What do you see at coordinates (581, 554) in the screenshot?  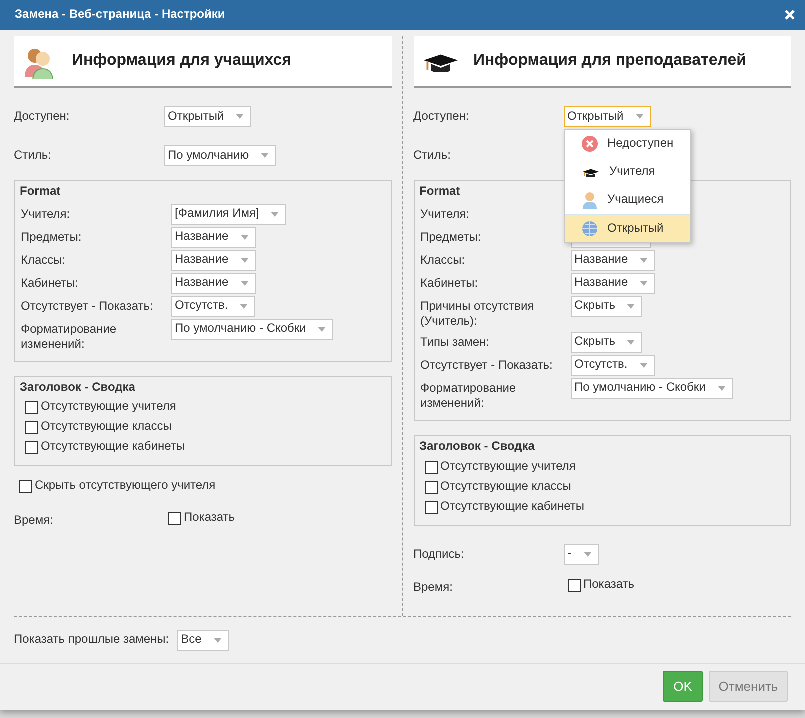 I see `dropdown: -` at bounding box center [581, 554].